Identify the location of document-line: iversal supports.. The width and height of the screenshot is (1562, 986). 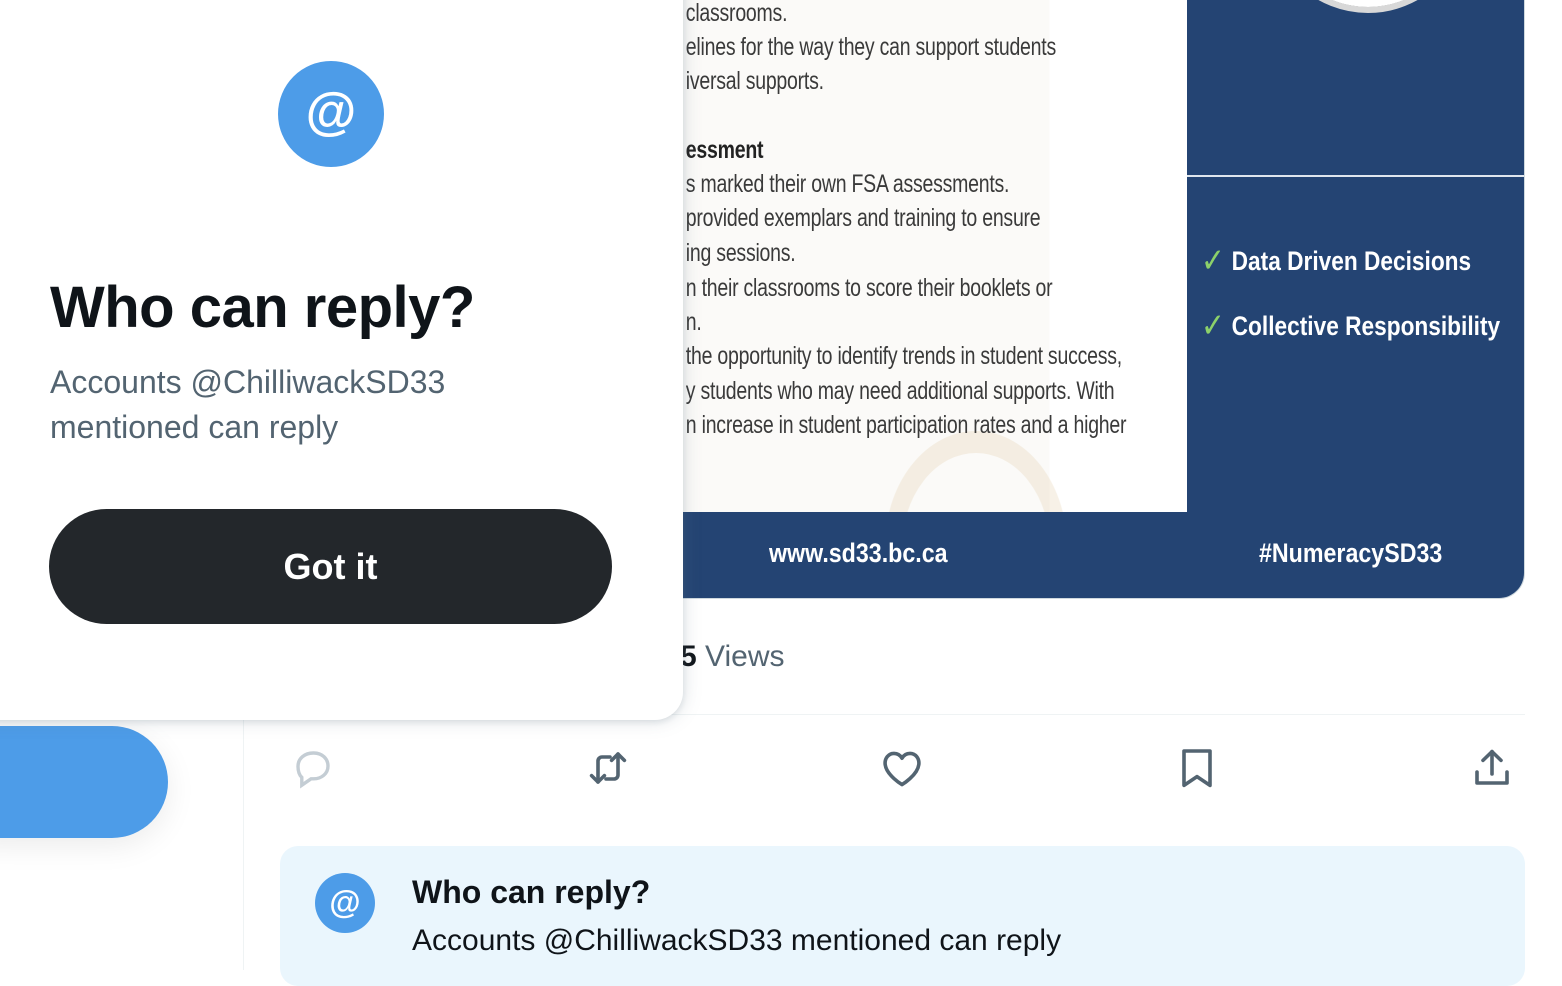
(754, 81).